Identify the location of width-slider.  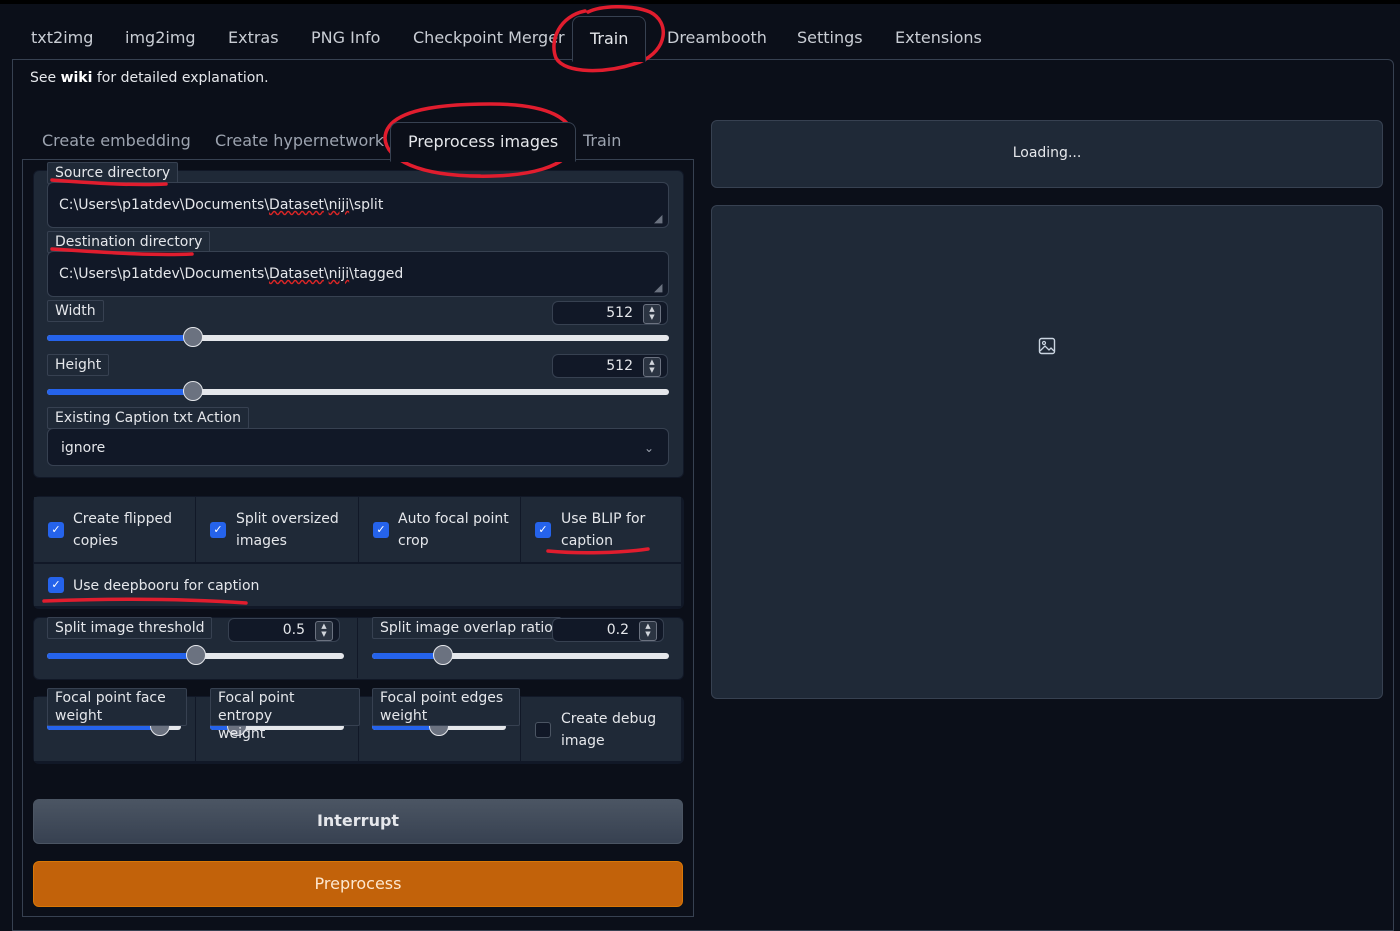
(358, 337).